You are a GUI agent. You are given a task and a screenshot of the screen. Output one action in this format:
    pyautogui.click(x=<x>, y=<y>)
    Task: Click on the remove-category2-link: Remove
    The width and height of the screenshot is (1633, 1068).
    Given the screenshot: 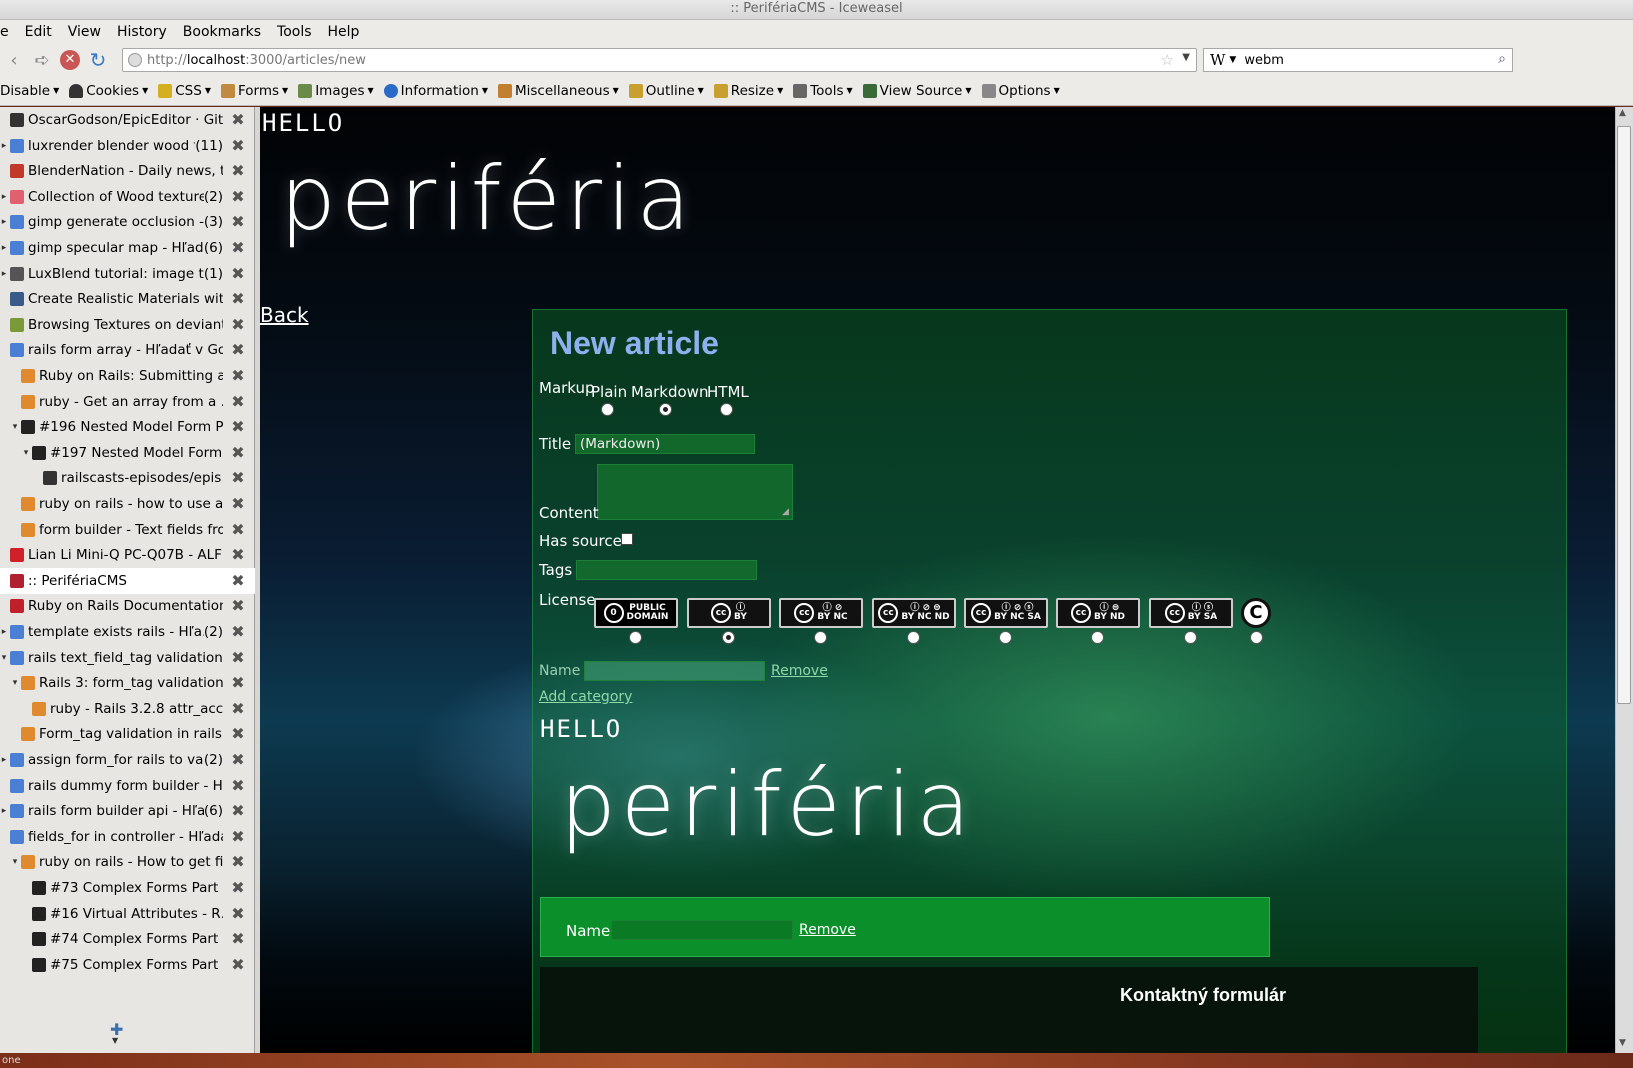 What is the action you would take?
    pyautogui.click(x=827, y=930)
    